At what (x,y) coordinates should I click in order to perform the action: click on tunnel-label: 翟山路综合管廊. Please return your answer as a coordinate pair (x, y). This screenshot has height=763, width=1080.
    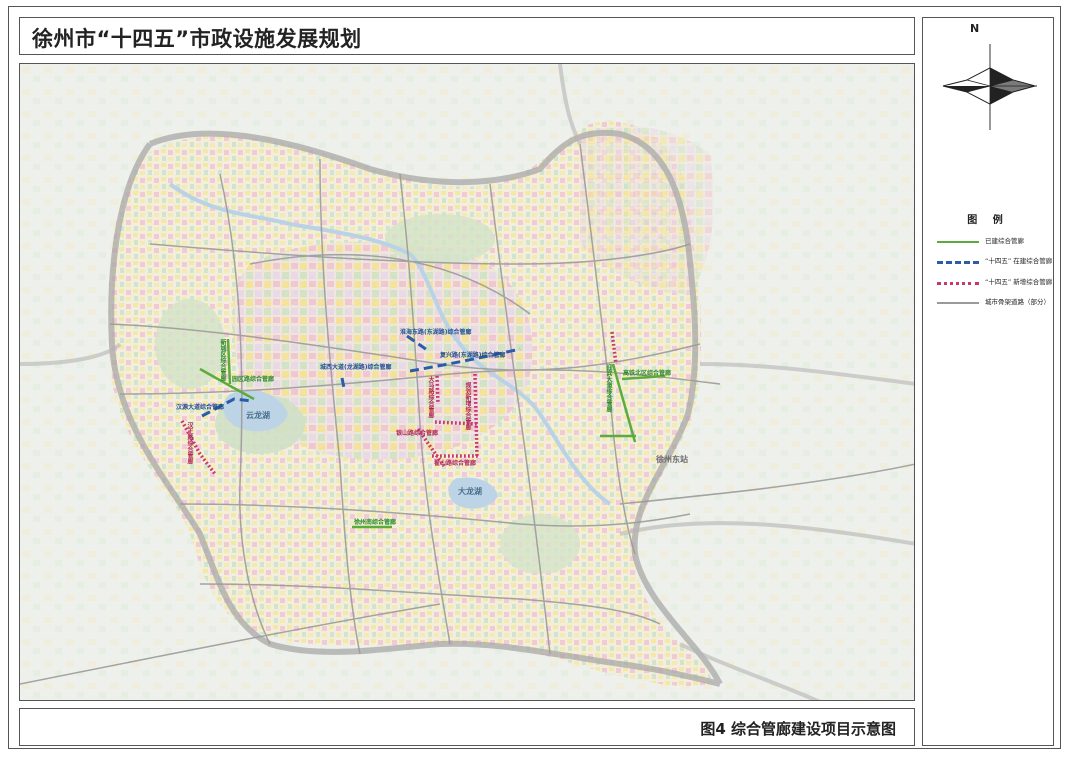
    Looking at the image, I should click on (455, 463).